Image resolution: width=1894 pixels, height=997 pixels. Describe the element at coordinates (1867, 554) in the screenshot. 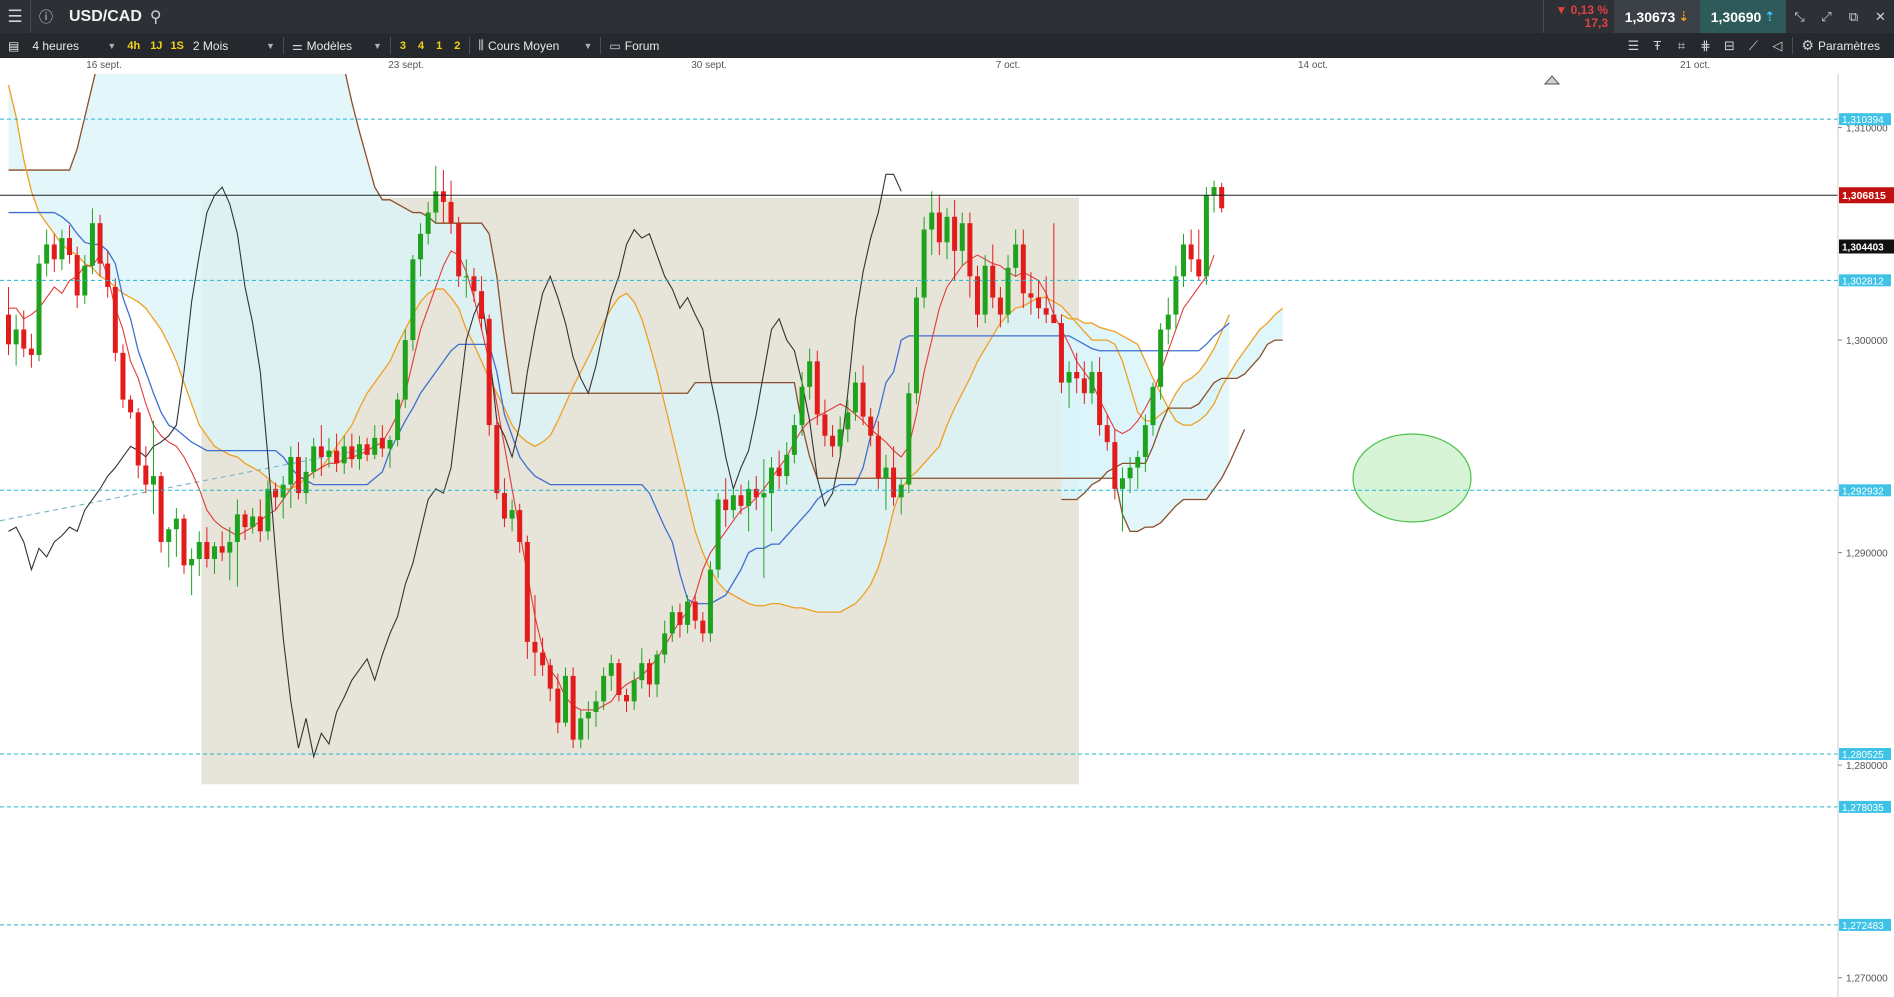

I see `price-tick-label: 1,290000` at that location.